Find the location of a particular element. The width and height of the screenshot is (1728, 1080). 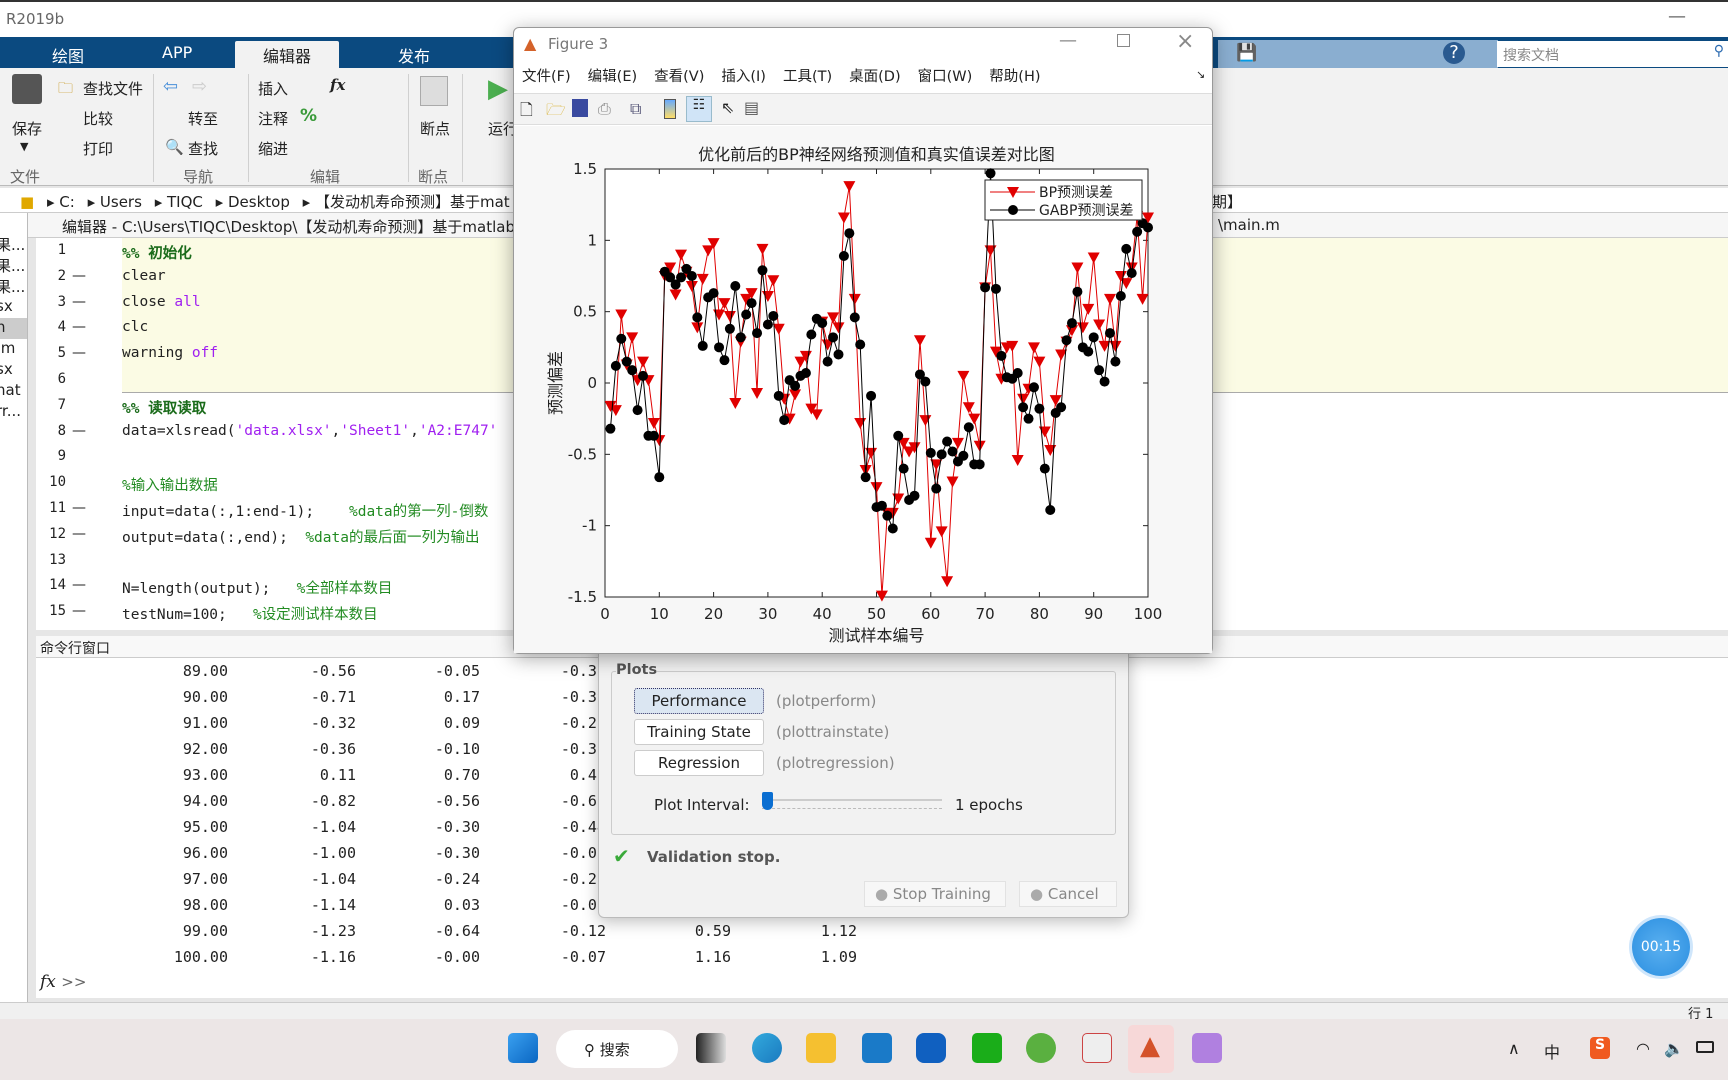

battery-icon is located at coordinates (1705, 1047).